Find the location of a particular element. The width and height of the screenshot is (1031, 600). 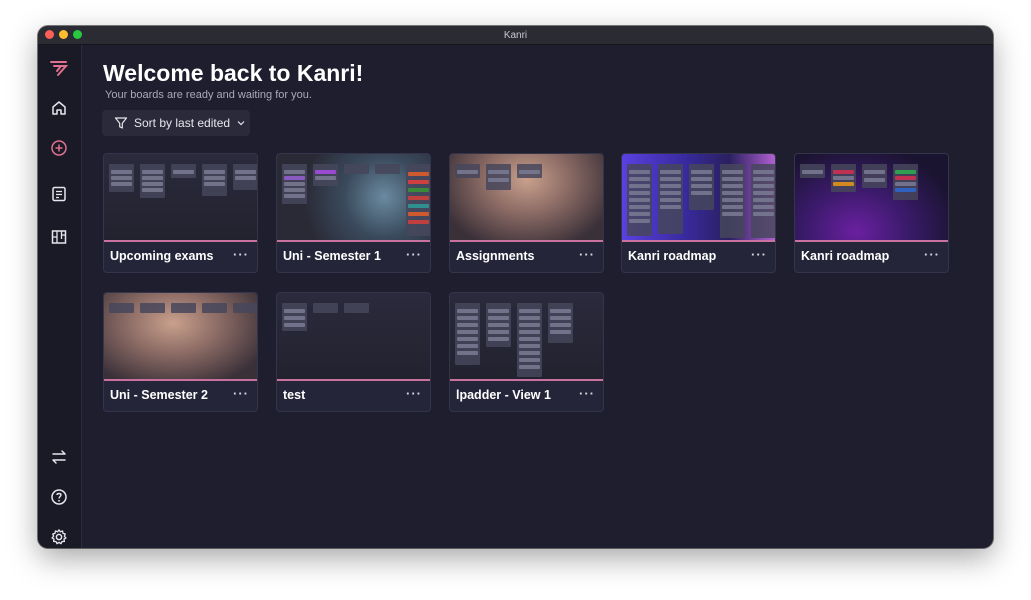

board-card: lpadder - View 1 ··· is located at coordinates (526, 352).